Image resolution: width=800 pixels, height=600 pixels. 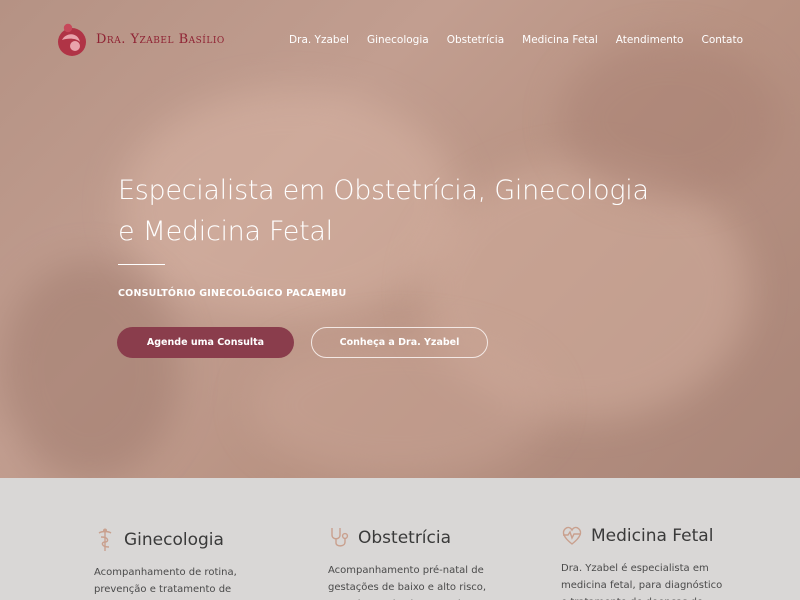 I want to click on heart-pulse-icon, so click(x=572, y=535).